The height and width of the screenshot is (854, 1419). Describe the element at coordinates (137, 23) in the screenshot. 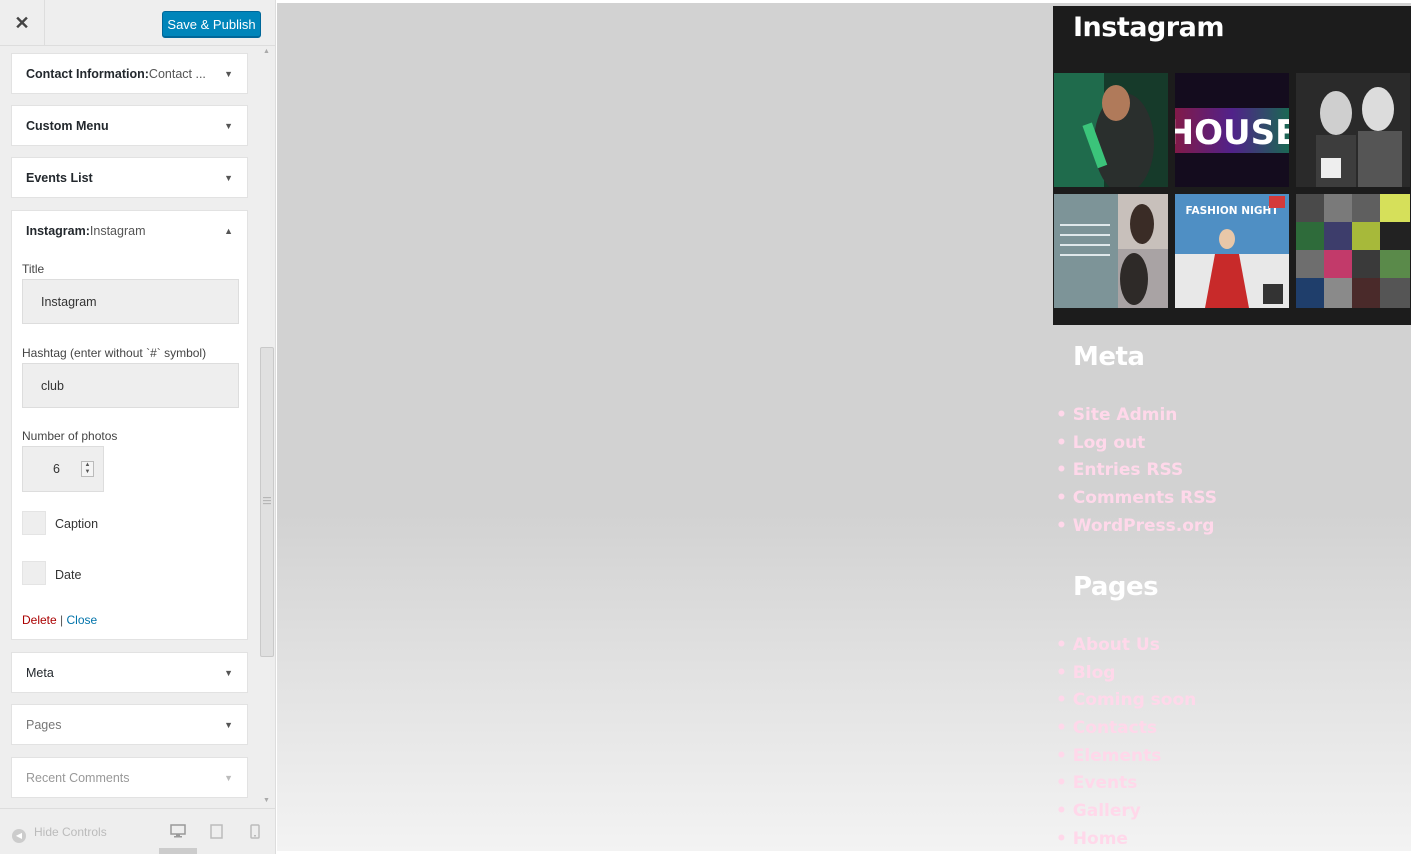

I see `panel-header: ✕ Save & Publish` at that location.